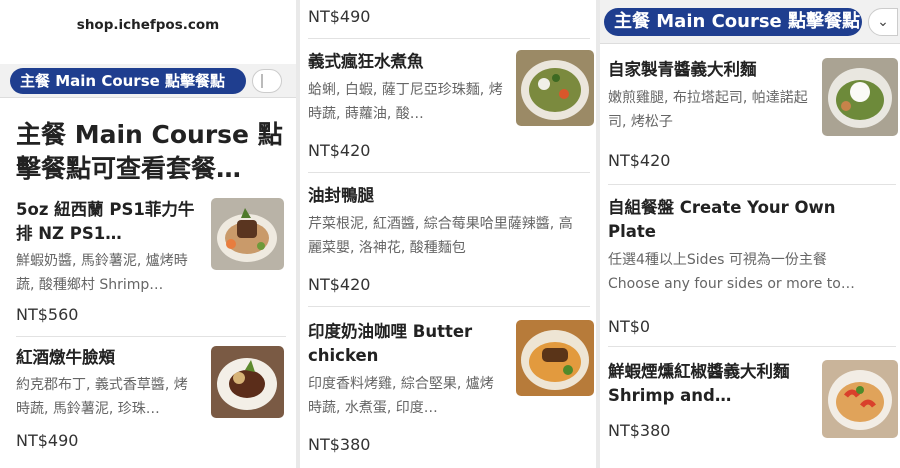  Describe the element at coordinates (65, 357) in the screenshot. I see `menu-item-name: 紅酒燉牛臉頰` at that location.